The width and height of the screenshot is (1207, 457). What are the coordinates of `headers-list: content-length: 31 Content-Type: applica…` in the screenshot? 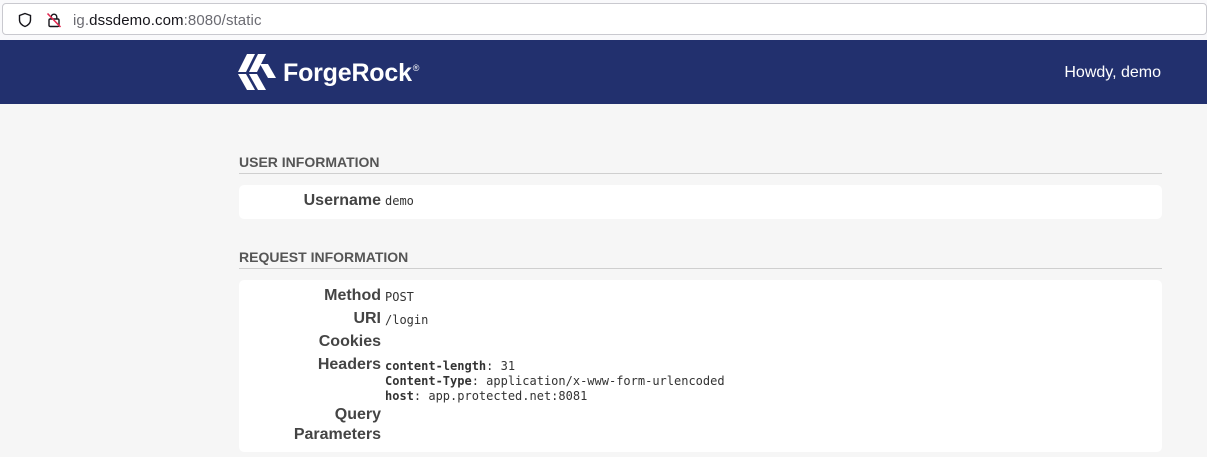 It's located at (555, 381).